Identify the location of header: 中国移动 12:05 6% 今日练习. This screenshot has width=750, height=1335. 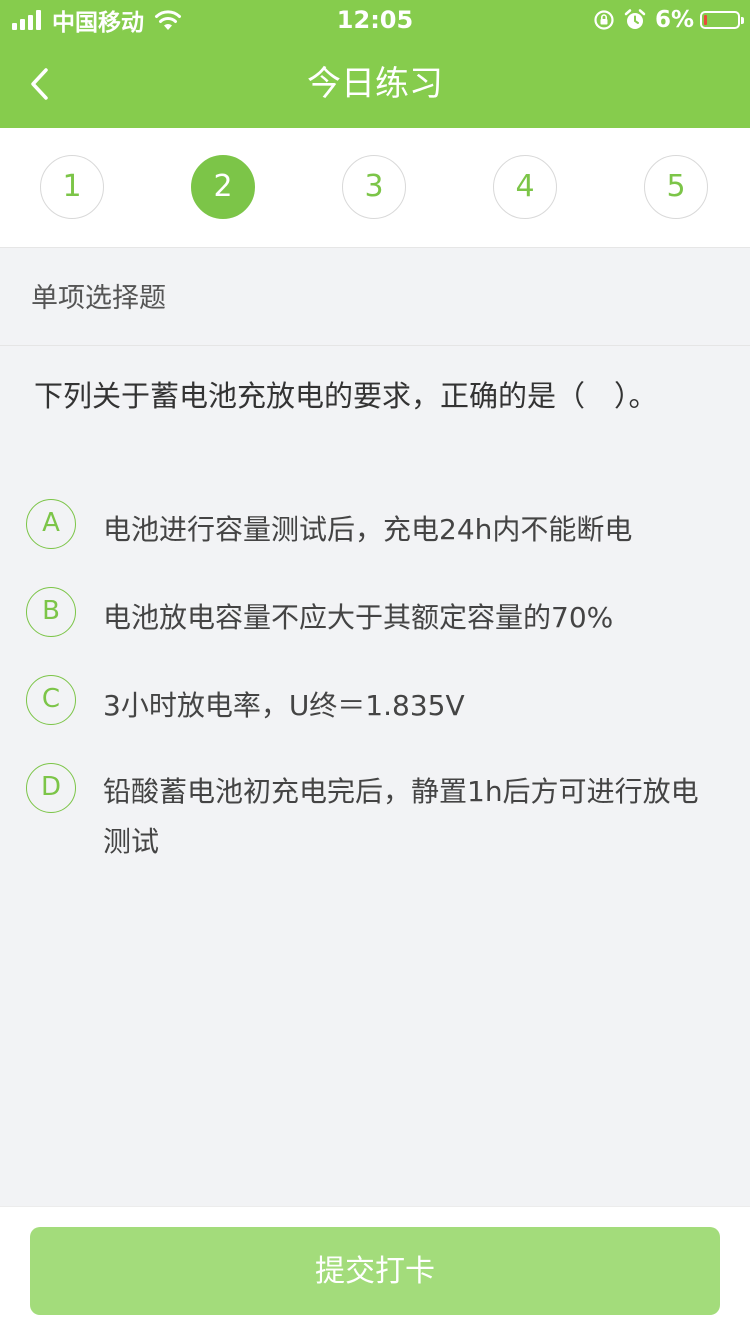
(375, 64).